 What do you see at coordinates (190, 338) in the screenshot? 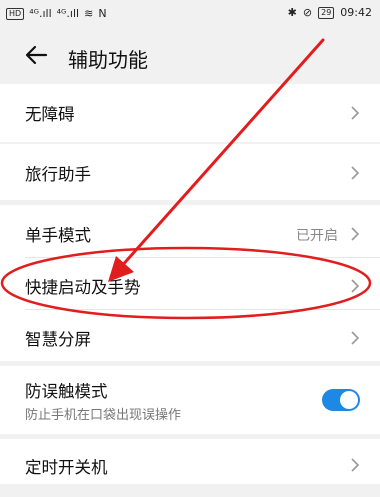
I see `list-item-split-screen: 智慧分屏` at bounding box center [190, 338].